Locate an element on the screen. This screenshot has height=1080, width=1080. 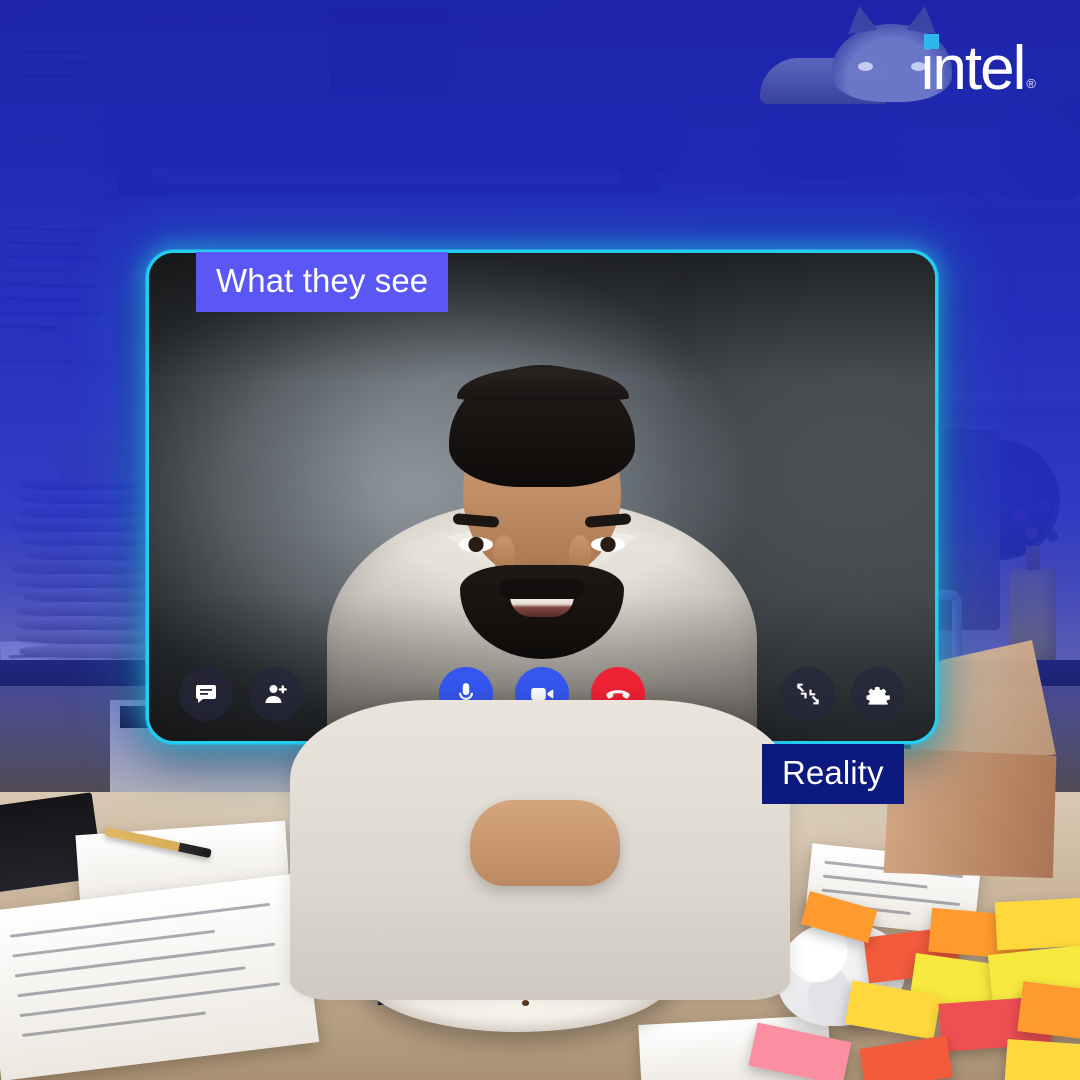
what-they-see-label: What they see is located at coordinates (322, 282).